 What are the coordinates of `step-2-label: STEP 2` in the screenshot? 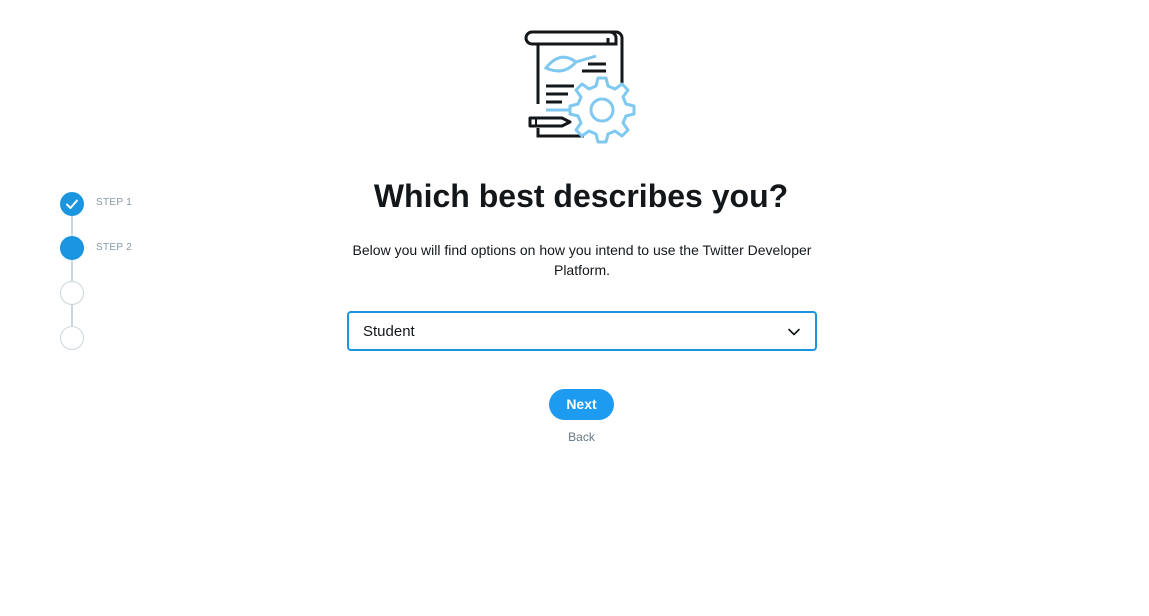 It's located at (114, 247).